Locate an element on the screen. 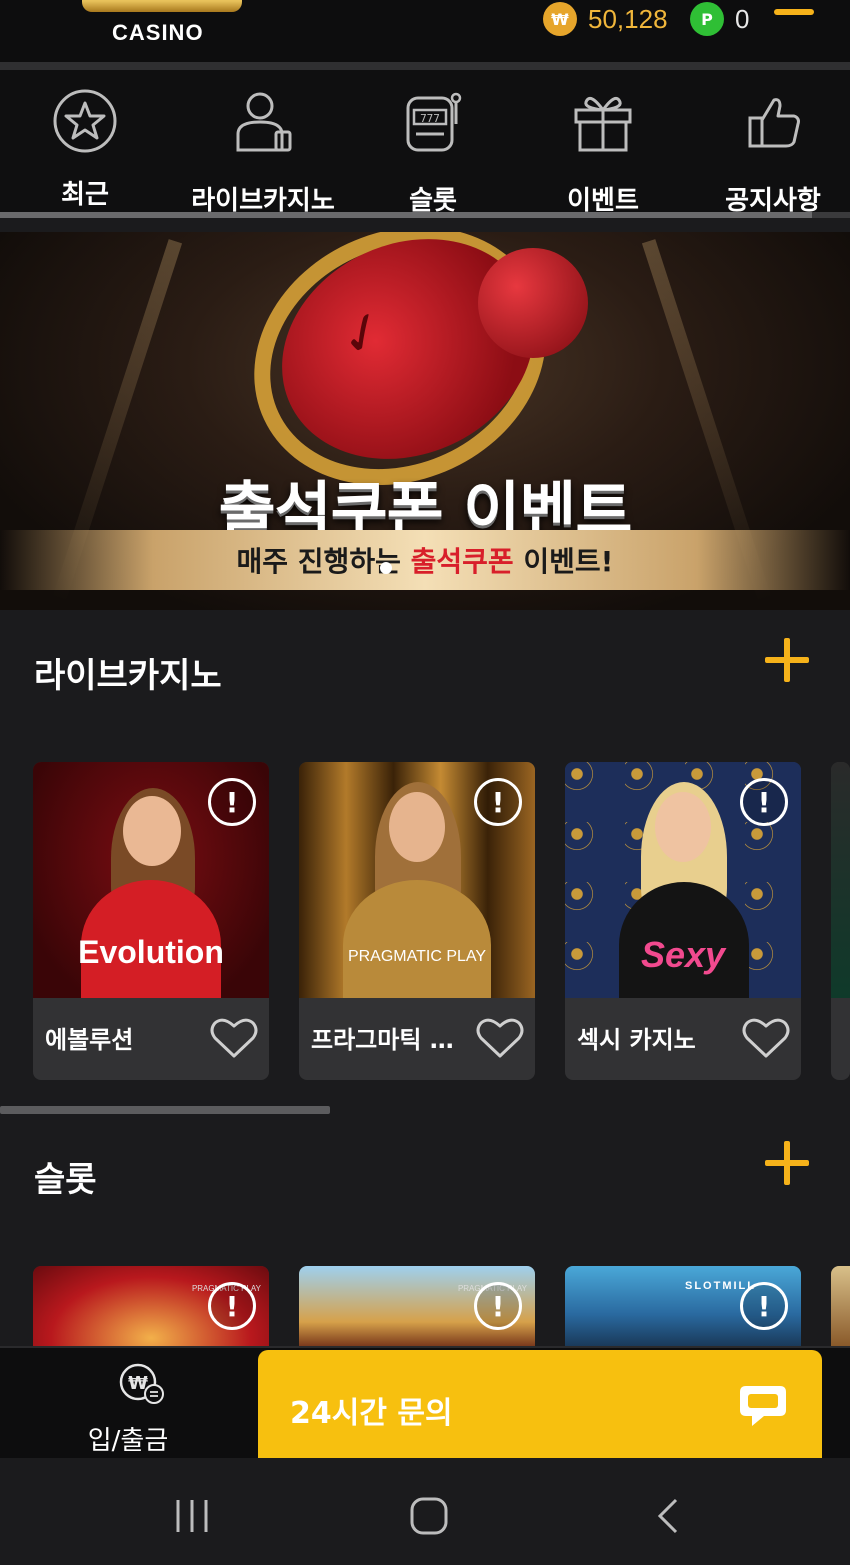  game-thumbnail: Sexy ! is located at coordinates (683, 880).